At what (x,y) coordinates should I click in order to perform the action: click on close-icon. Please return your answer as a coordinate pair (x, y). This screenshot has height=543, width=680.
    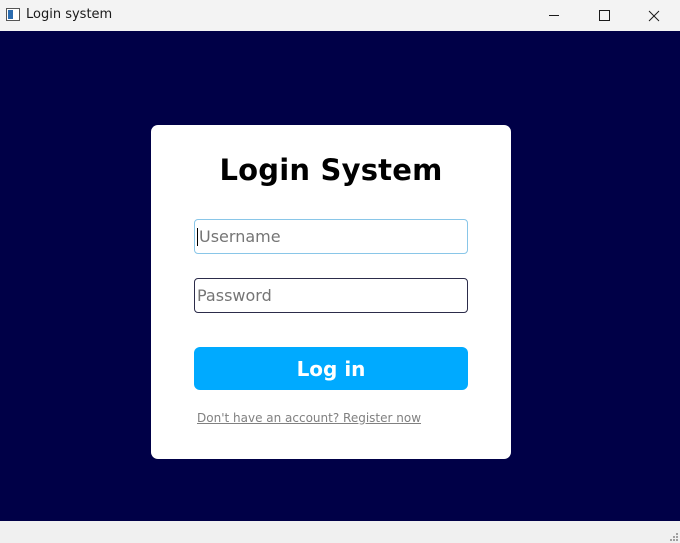
    Looking at the image, I should click on (654, 15).